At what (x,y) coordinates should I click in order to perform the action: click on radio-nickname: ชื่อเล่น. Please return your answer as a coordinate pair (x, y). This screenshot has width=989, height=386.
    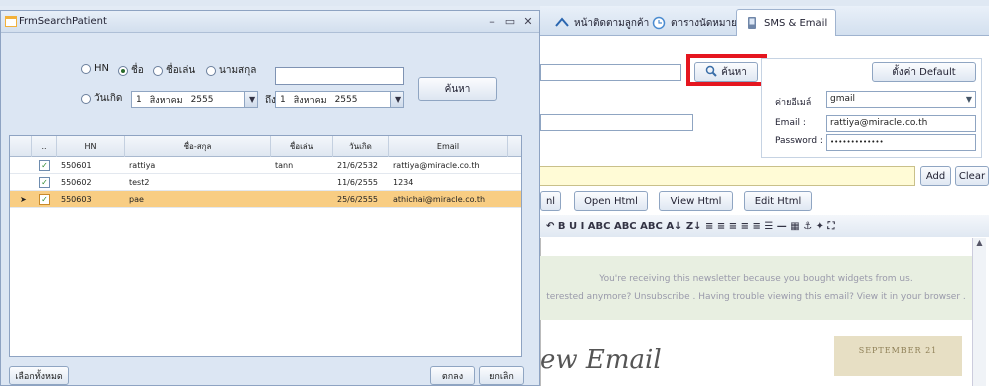
    Looking at the image, I should click on (174, 70).